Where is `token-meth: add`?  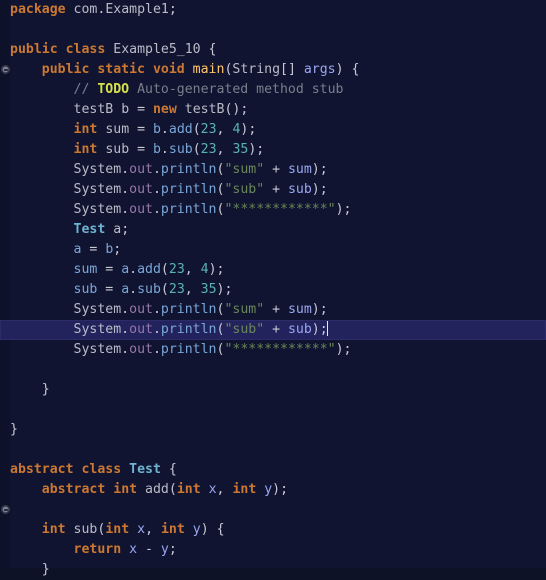 token-meth: add is located at coordinates (180, 129).